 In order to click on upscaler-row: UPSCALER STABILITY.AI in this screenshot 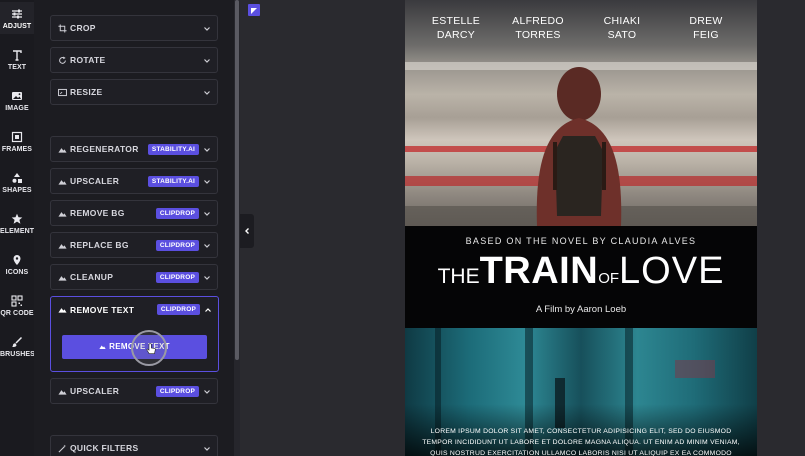, I will do `click(134, 181)`.